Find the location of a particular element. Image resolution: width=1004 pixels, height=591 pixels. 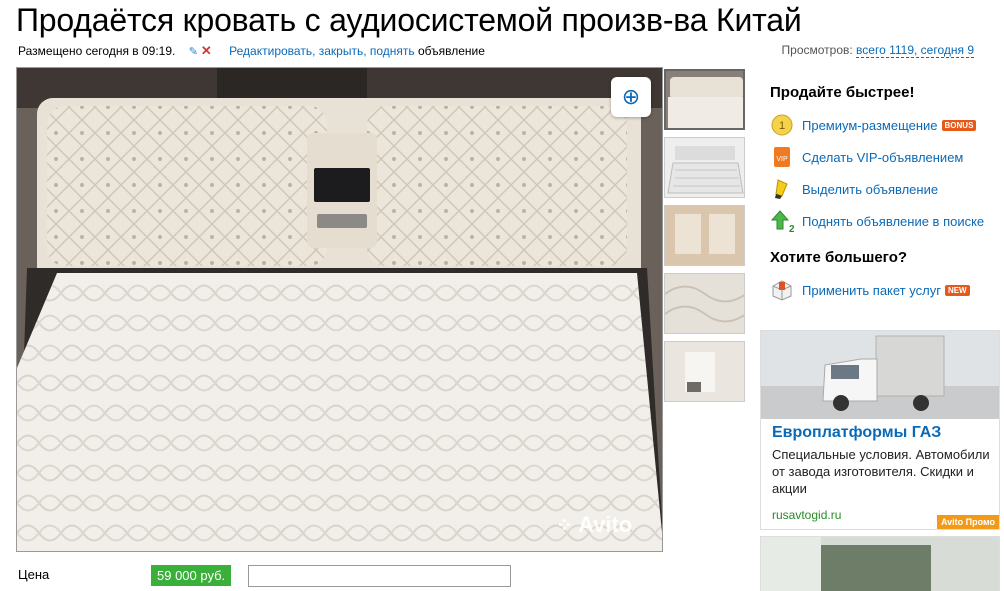

price-label: Цена is located at coordinates (34, 574).